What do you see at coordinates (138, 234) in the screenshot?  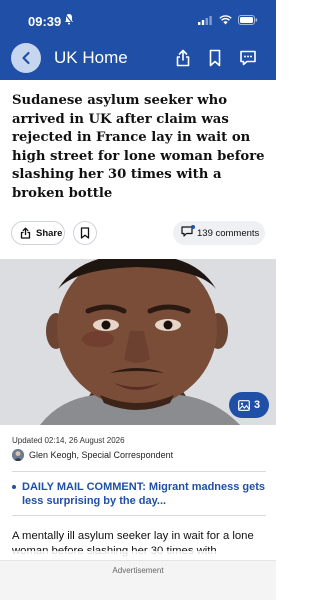 I see `article-actions: Share 139 comments` at bounding box center [138, 234].